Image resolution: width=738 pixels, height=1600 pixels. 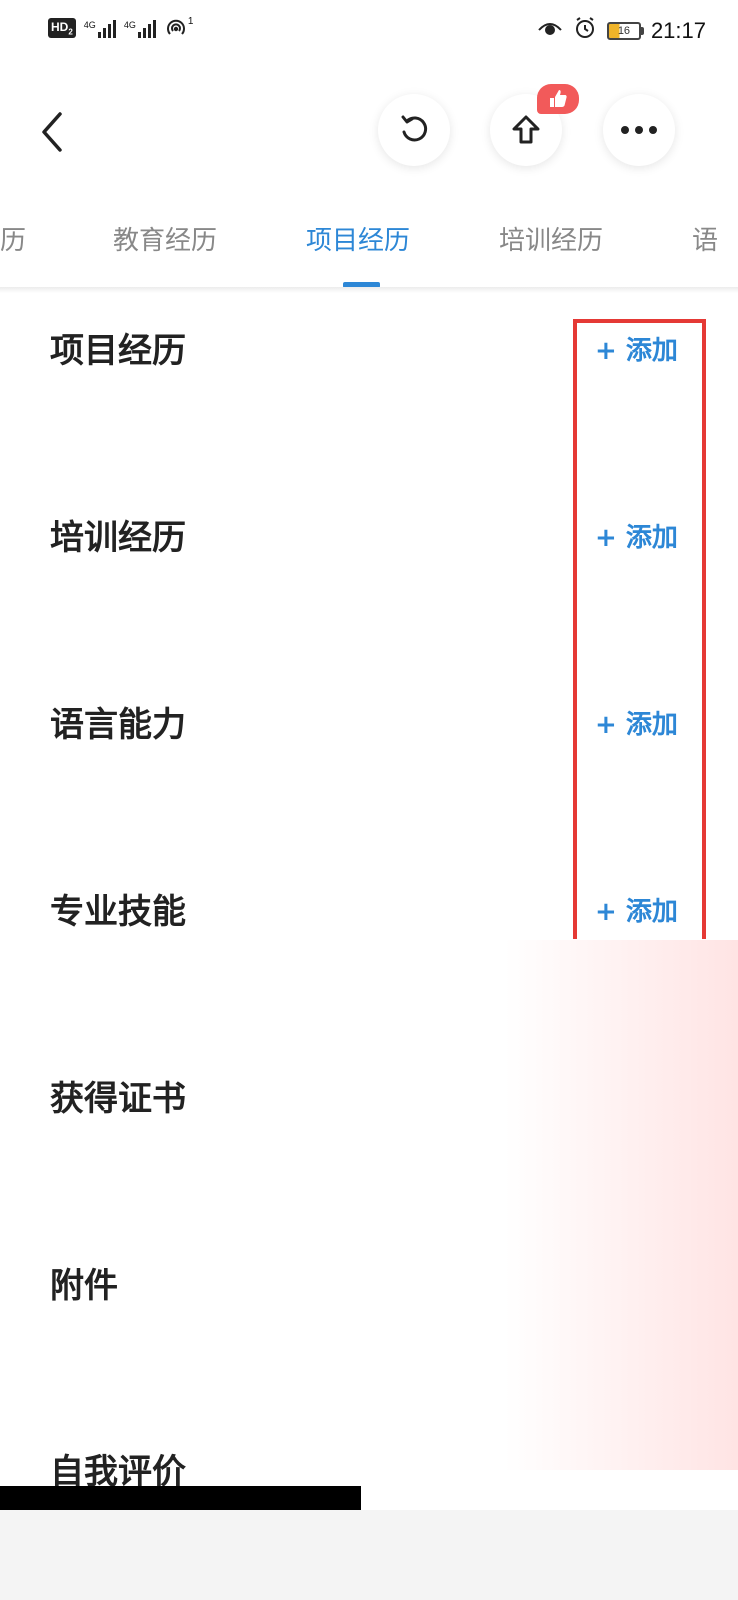 I want to click on tab-partial-left: 历, so click(x=13, y=238).